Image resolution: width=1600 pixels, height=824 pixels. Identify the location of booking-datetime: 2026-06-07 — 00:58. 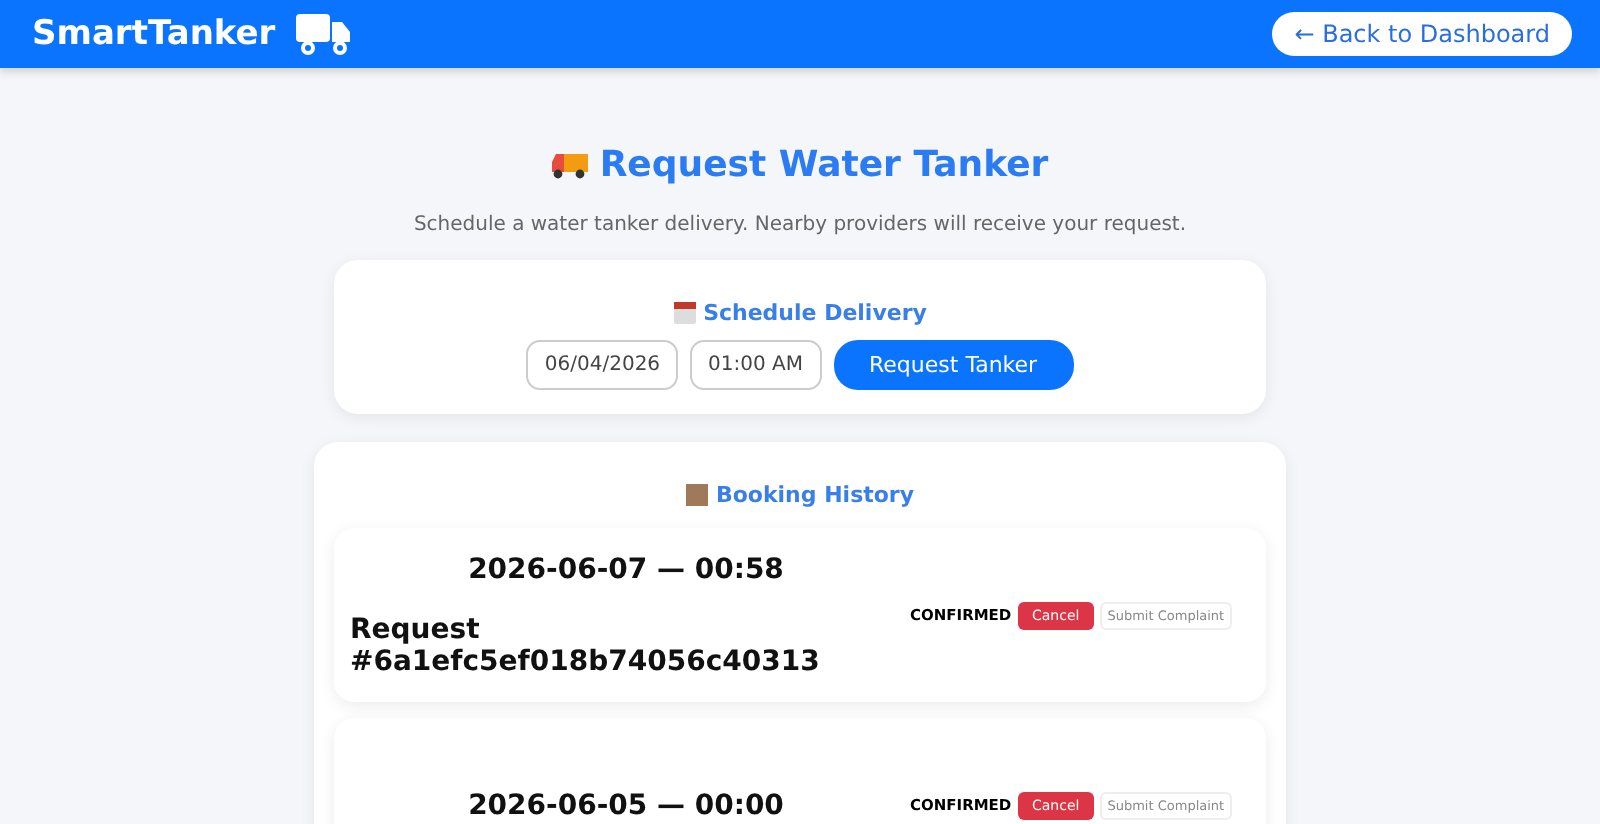
(626, 569).